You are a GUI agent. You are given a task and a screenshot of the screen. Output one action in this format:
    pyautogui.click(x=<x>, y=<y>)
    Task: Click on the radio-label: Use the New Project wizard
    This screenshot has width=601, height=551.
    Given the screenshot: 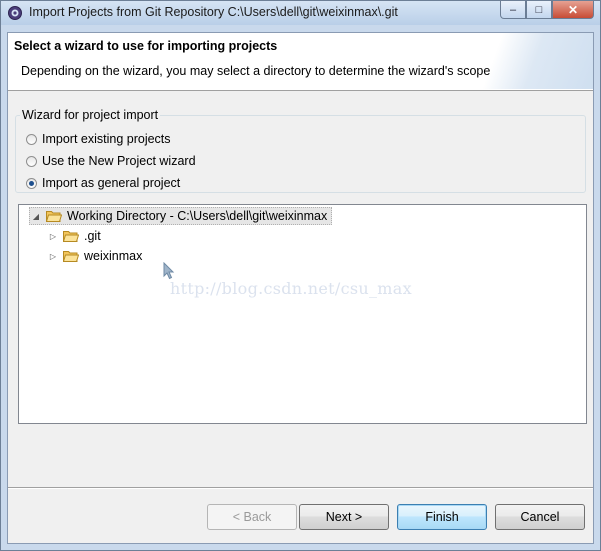 What is the action you would take?
    pyautogui.click(x=119, y=161)
    